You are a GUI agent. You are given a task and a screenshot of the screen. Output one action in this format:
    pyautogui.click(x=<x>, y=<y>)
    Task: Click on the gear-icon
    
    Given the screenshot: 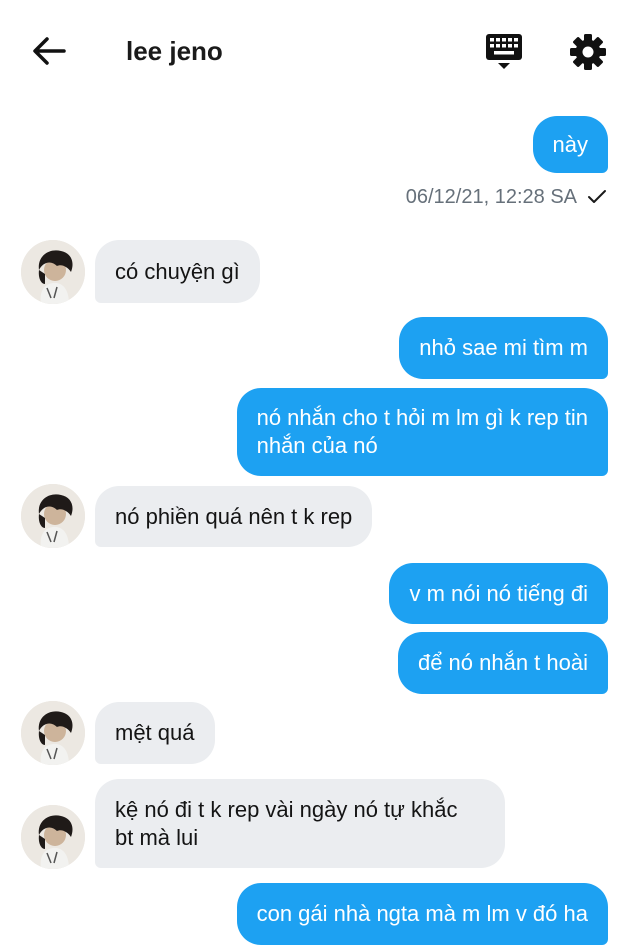 What is the action you would take?
    pyautogui.click(x=588, y=52)
    